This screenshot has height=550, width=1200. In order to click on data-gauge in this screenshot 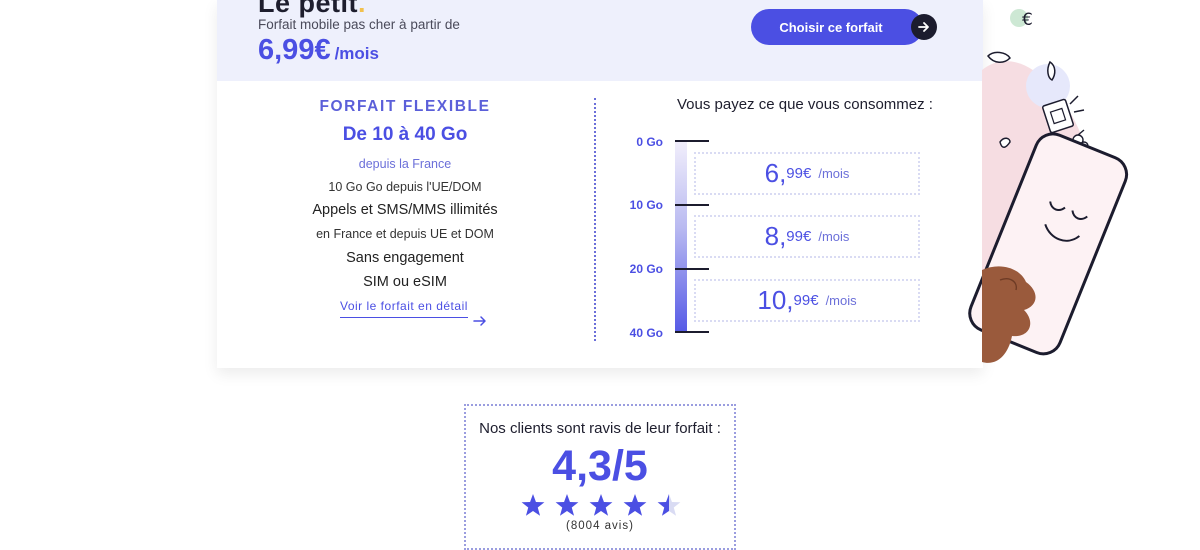, I will do `click(681, 237)`.